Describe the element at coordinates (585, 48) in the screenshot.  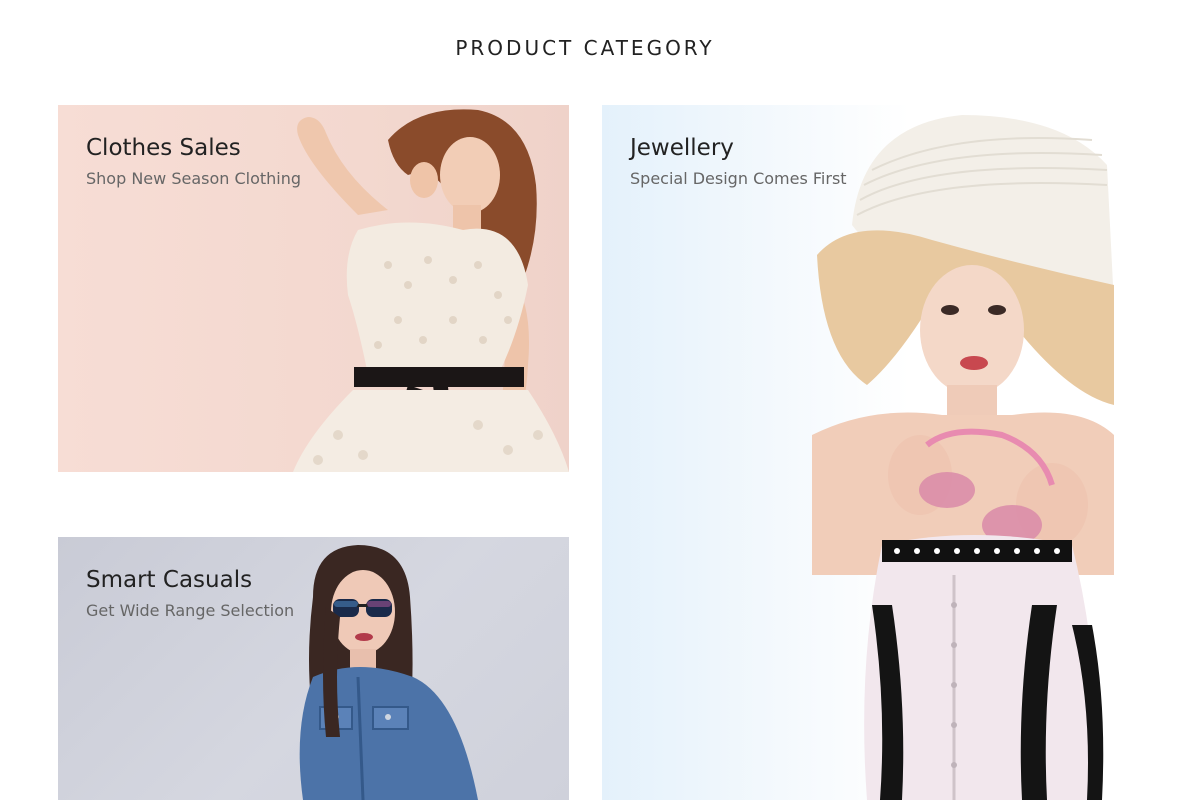
I see `section-title: PRODUCT CATEGORY` at that location.